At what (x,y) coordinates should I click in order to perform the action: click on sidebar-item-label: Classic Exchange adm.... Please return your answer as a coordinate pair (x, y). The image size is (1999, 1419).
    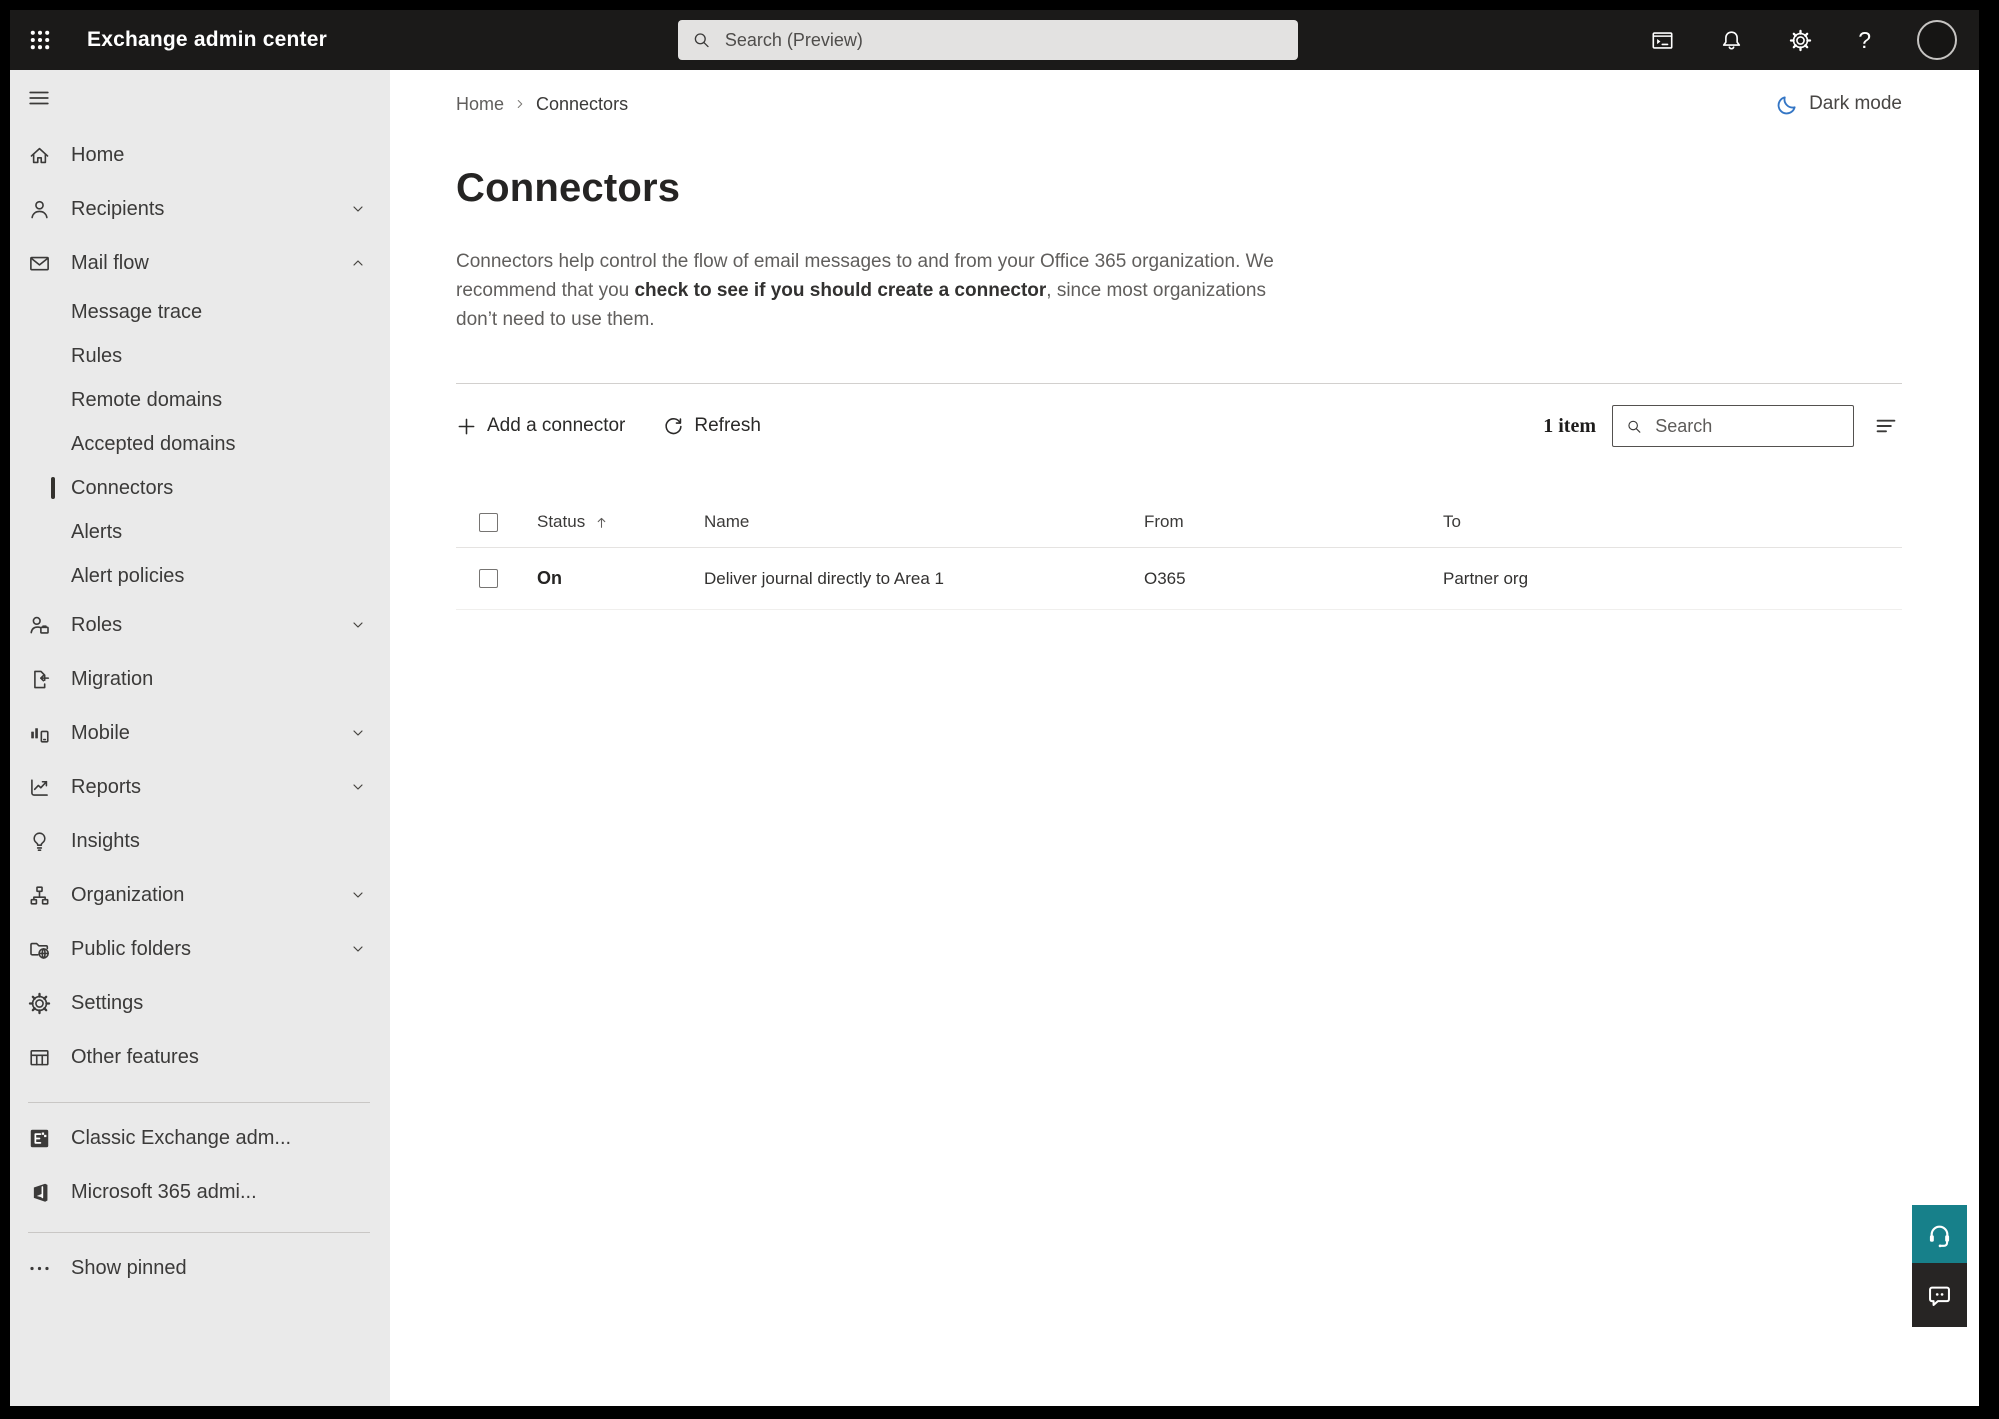
    Looking at the image, I should click on (181, 1137).